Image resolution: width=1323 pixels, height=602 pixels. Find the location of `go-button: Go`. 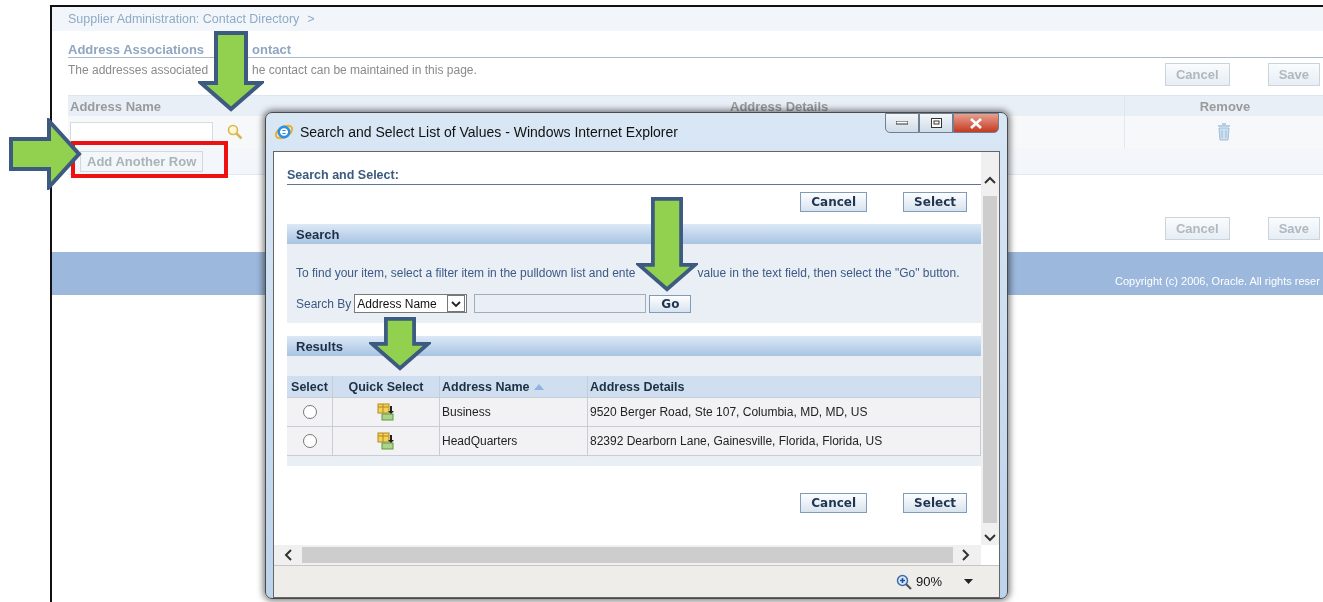

go-button: Go is located at coordinates (670, 303).